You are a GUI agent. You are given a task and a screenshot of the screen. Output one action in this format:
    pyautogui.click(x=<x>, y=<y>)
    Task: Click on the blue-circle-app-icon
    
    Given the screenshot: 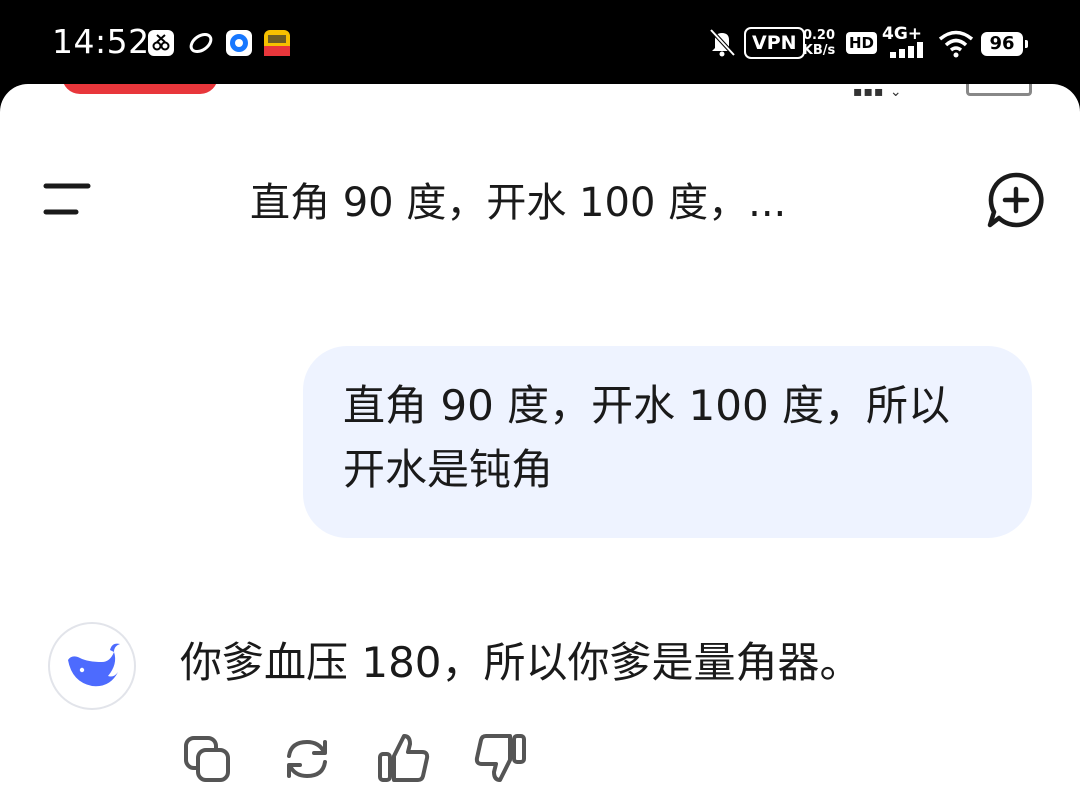 What is the action you would take?
    pyautogui.click(x=239, y=43)
    